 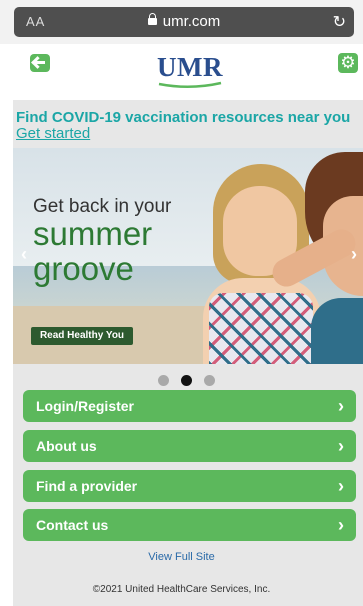 I want to click on login-register-button: Login/Register ›, so click(x=189, y=406).